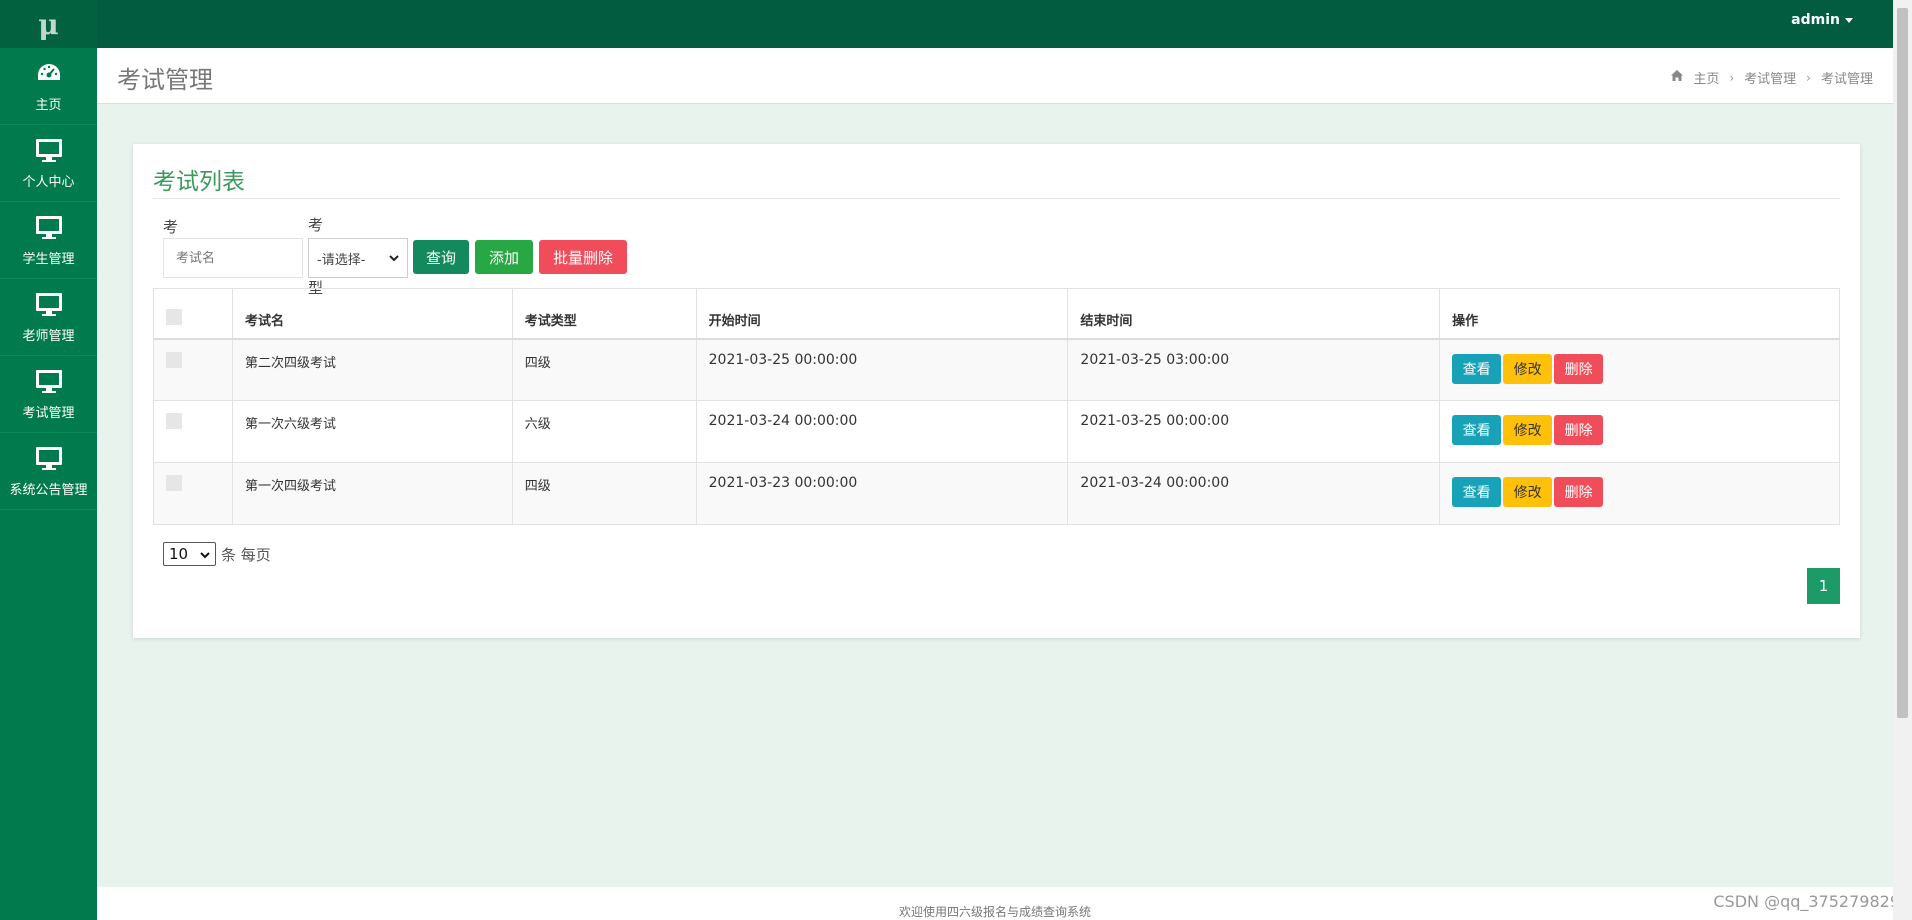  I want to click on table-header-row: 考试名 考试类型 开始时间 结束时间 操作, so click(996, 314).